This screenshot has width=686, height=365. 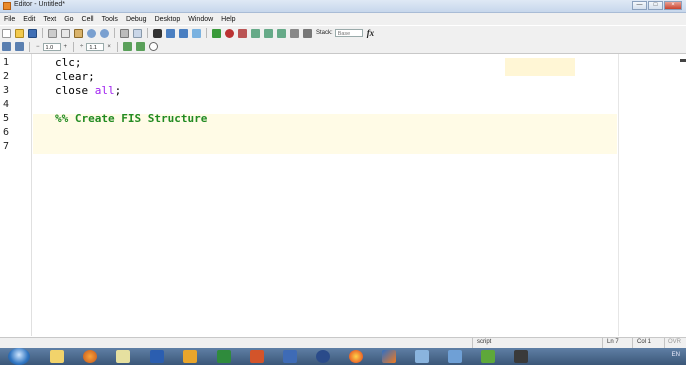 What do you see at coordinates (9, 19) in the screenshot?
I see `menu-file: File` at bounding box center [9, 19].